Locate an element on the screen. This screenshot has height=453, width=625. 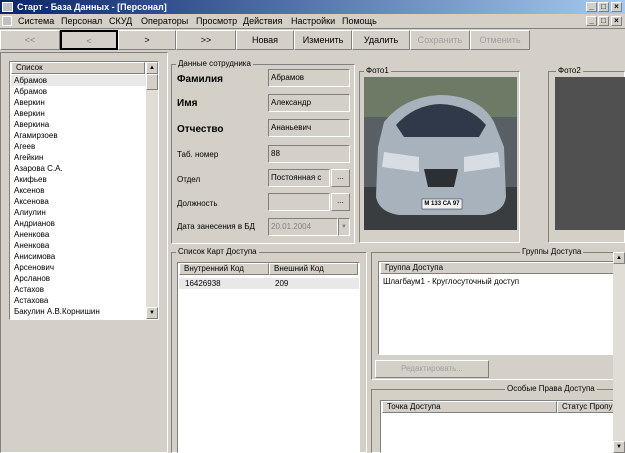
list-item: Андрианов is located at coordinates (79, 223).